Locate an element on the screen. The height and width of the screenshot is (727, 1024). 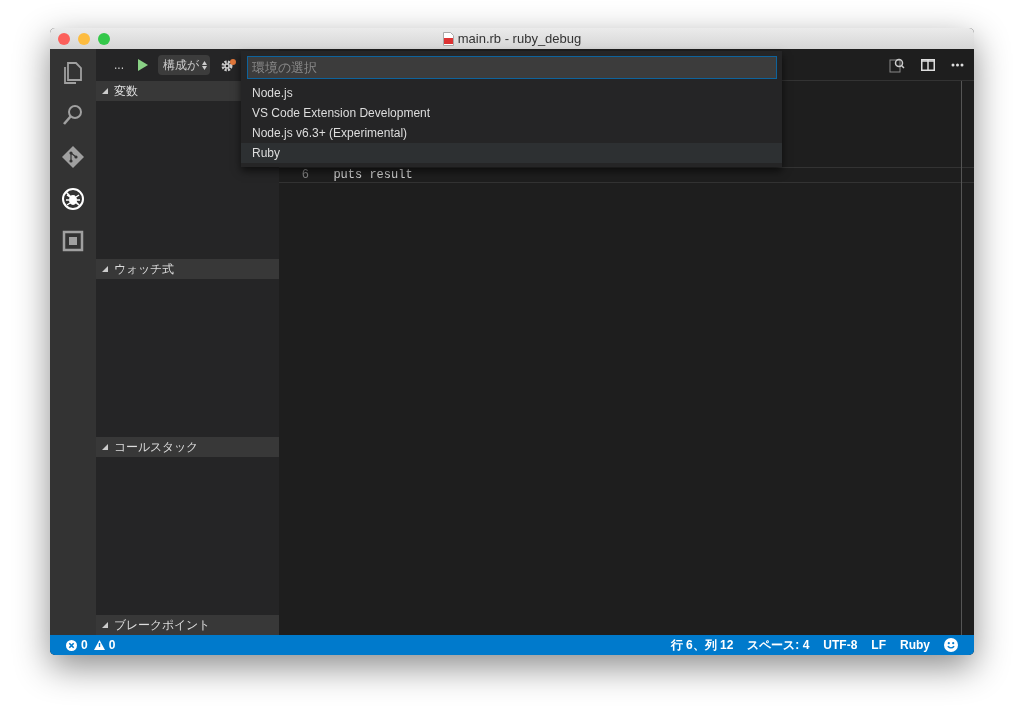
debug-icon is located at coordinates (73, 199).